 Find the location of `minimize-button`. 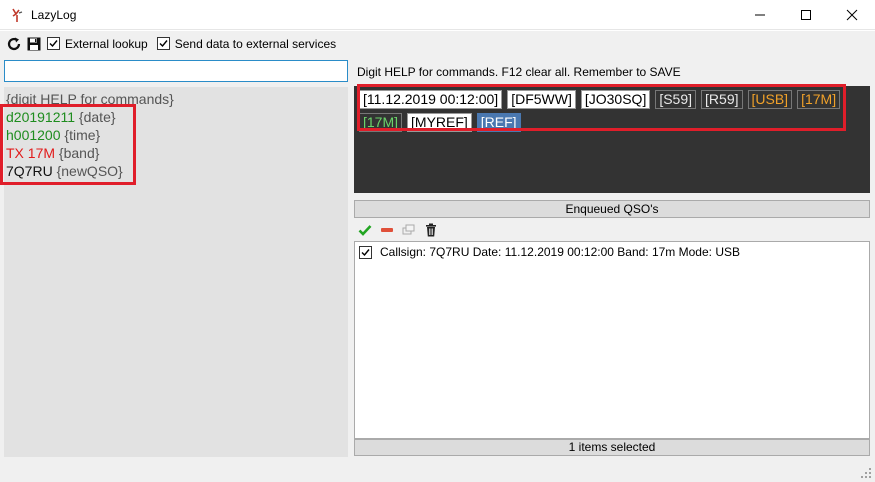

minimize-button is located at coordinates (760, 15).